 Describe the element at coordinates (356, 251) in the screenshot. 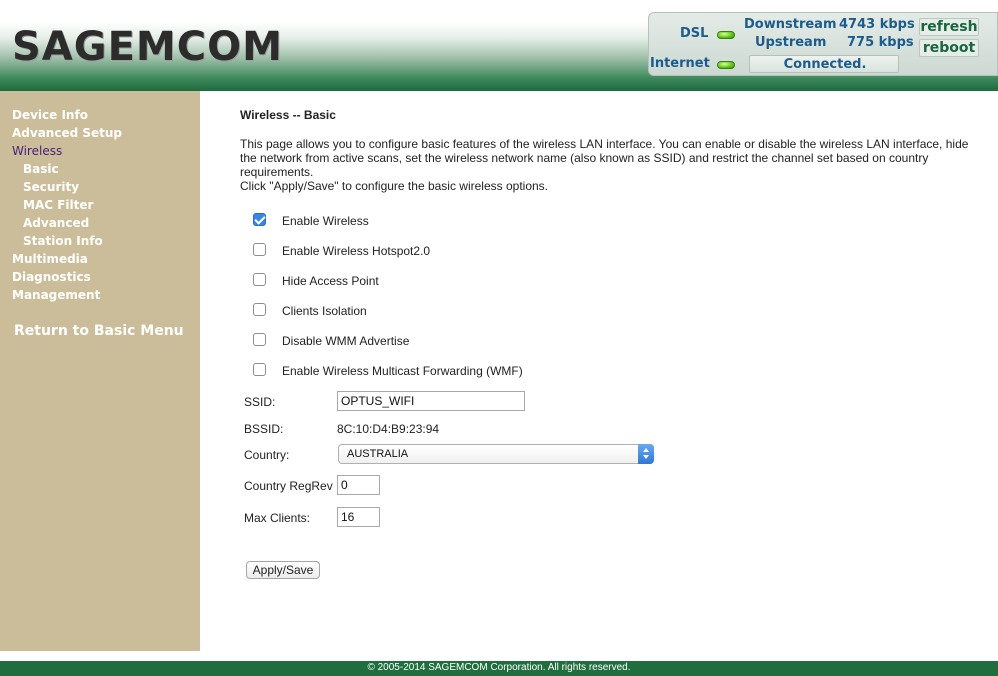

I see `enable-hotspot-label: Enable Wireless Hotspot2.0` at that location.